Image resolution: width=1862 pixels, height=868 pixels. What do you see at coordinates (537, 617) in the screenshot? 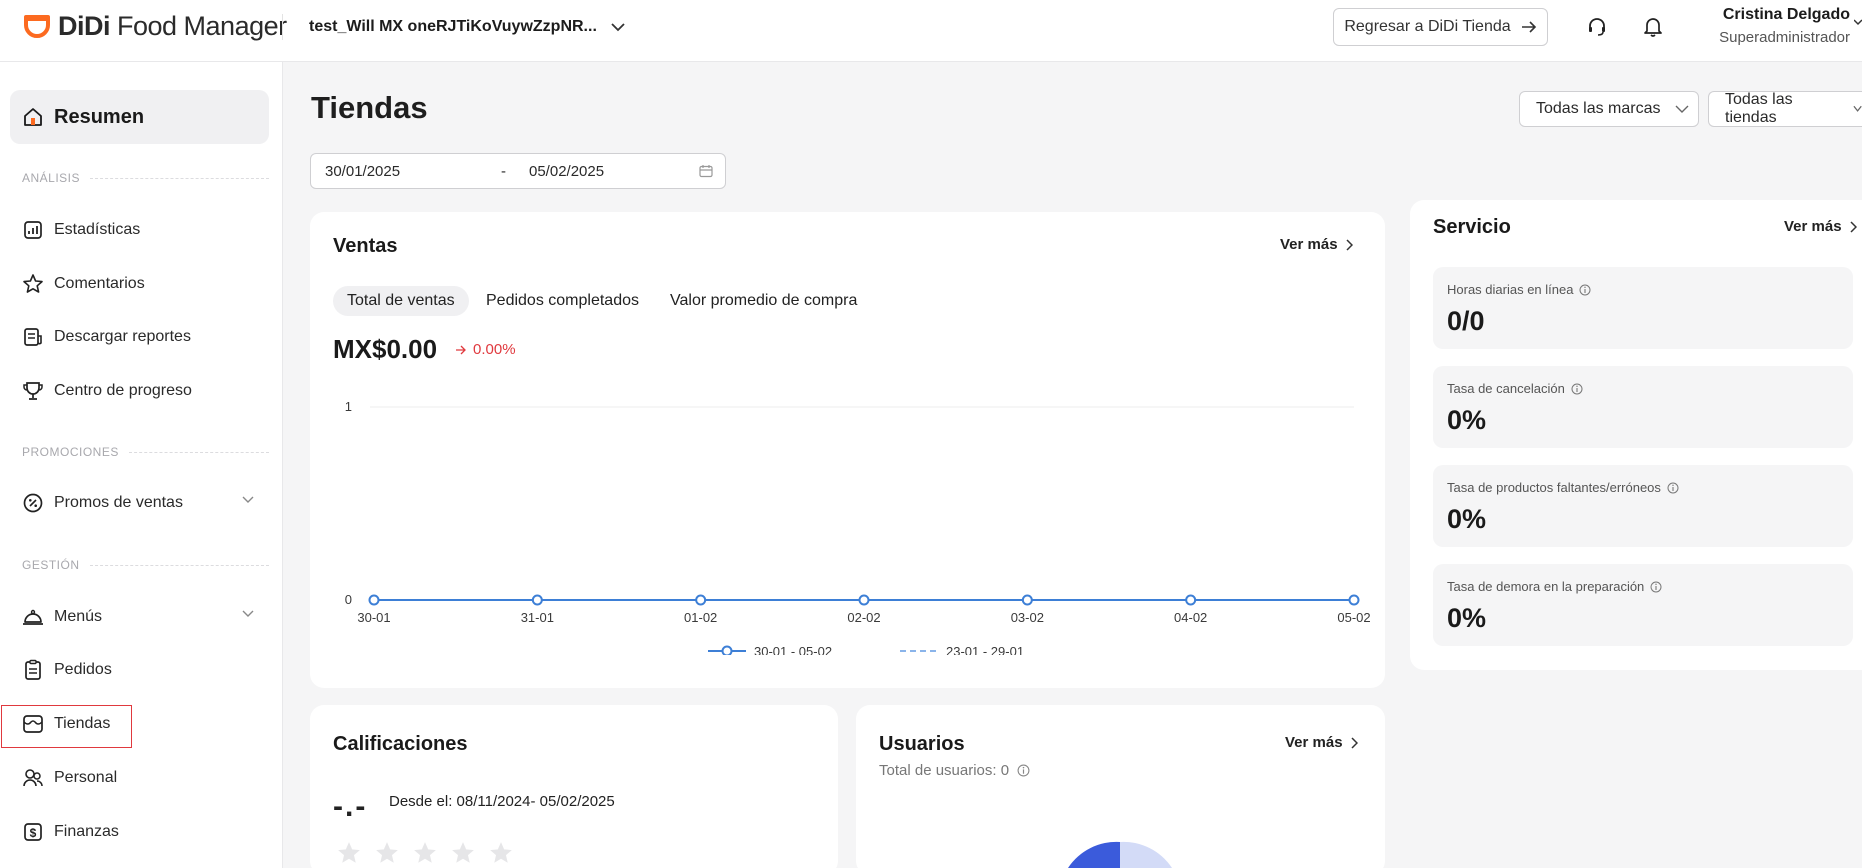
I see `x-tick-label: 31-01` at bounding box center [537, 617].